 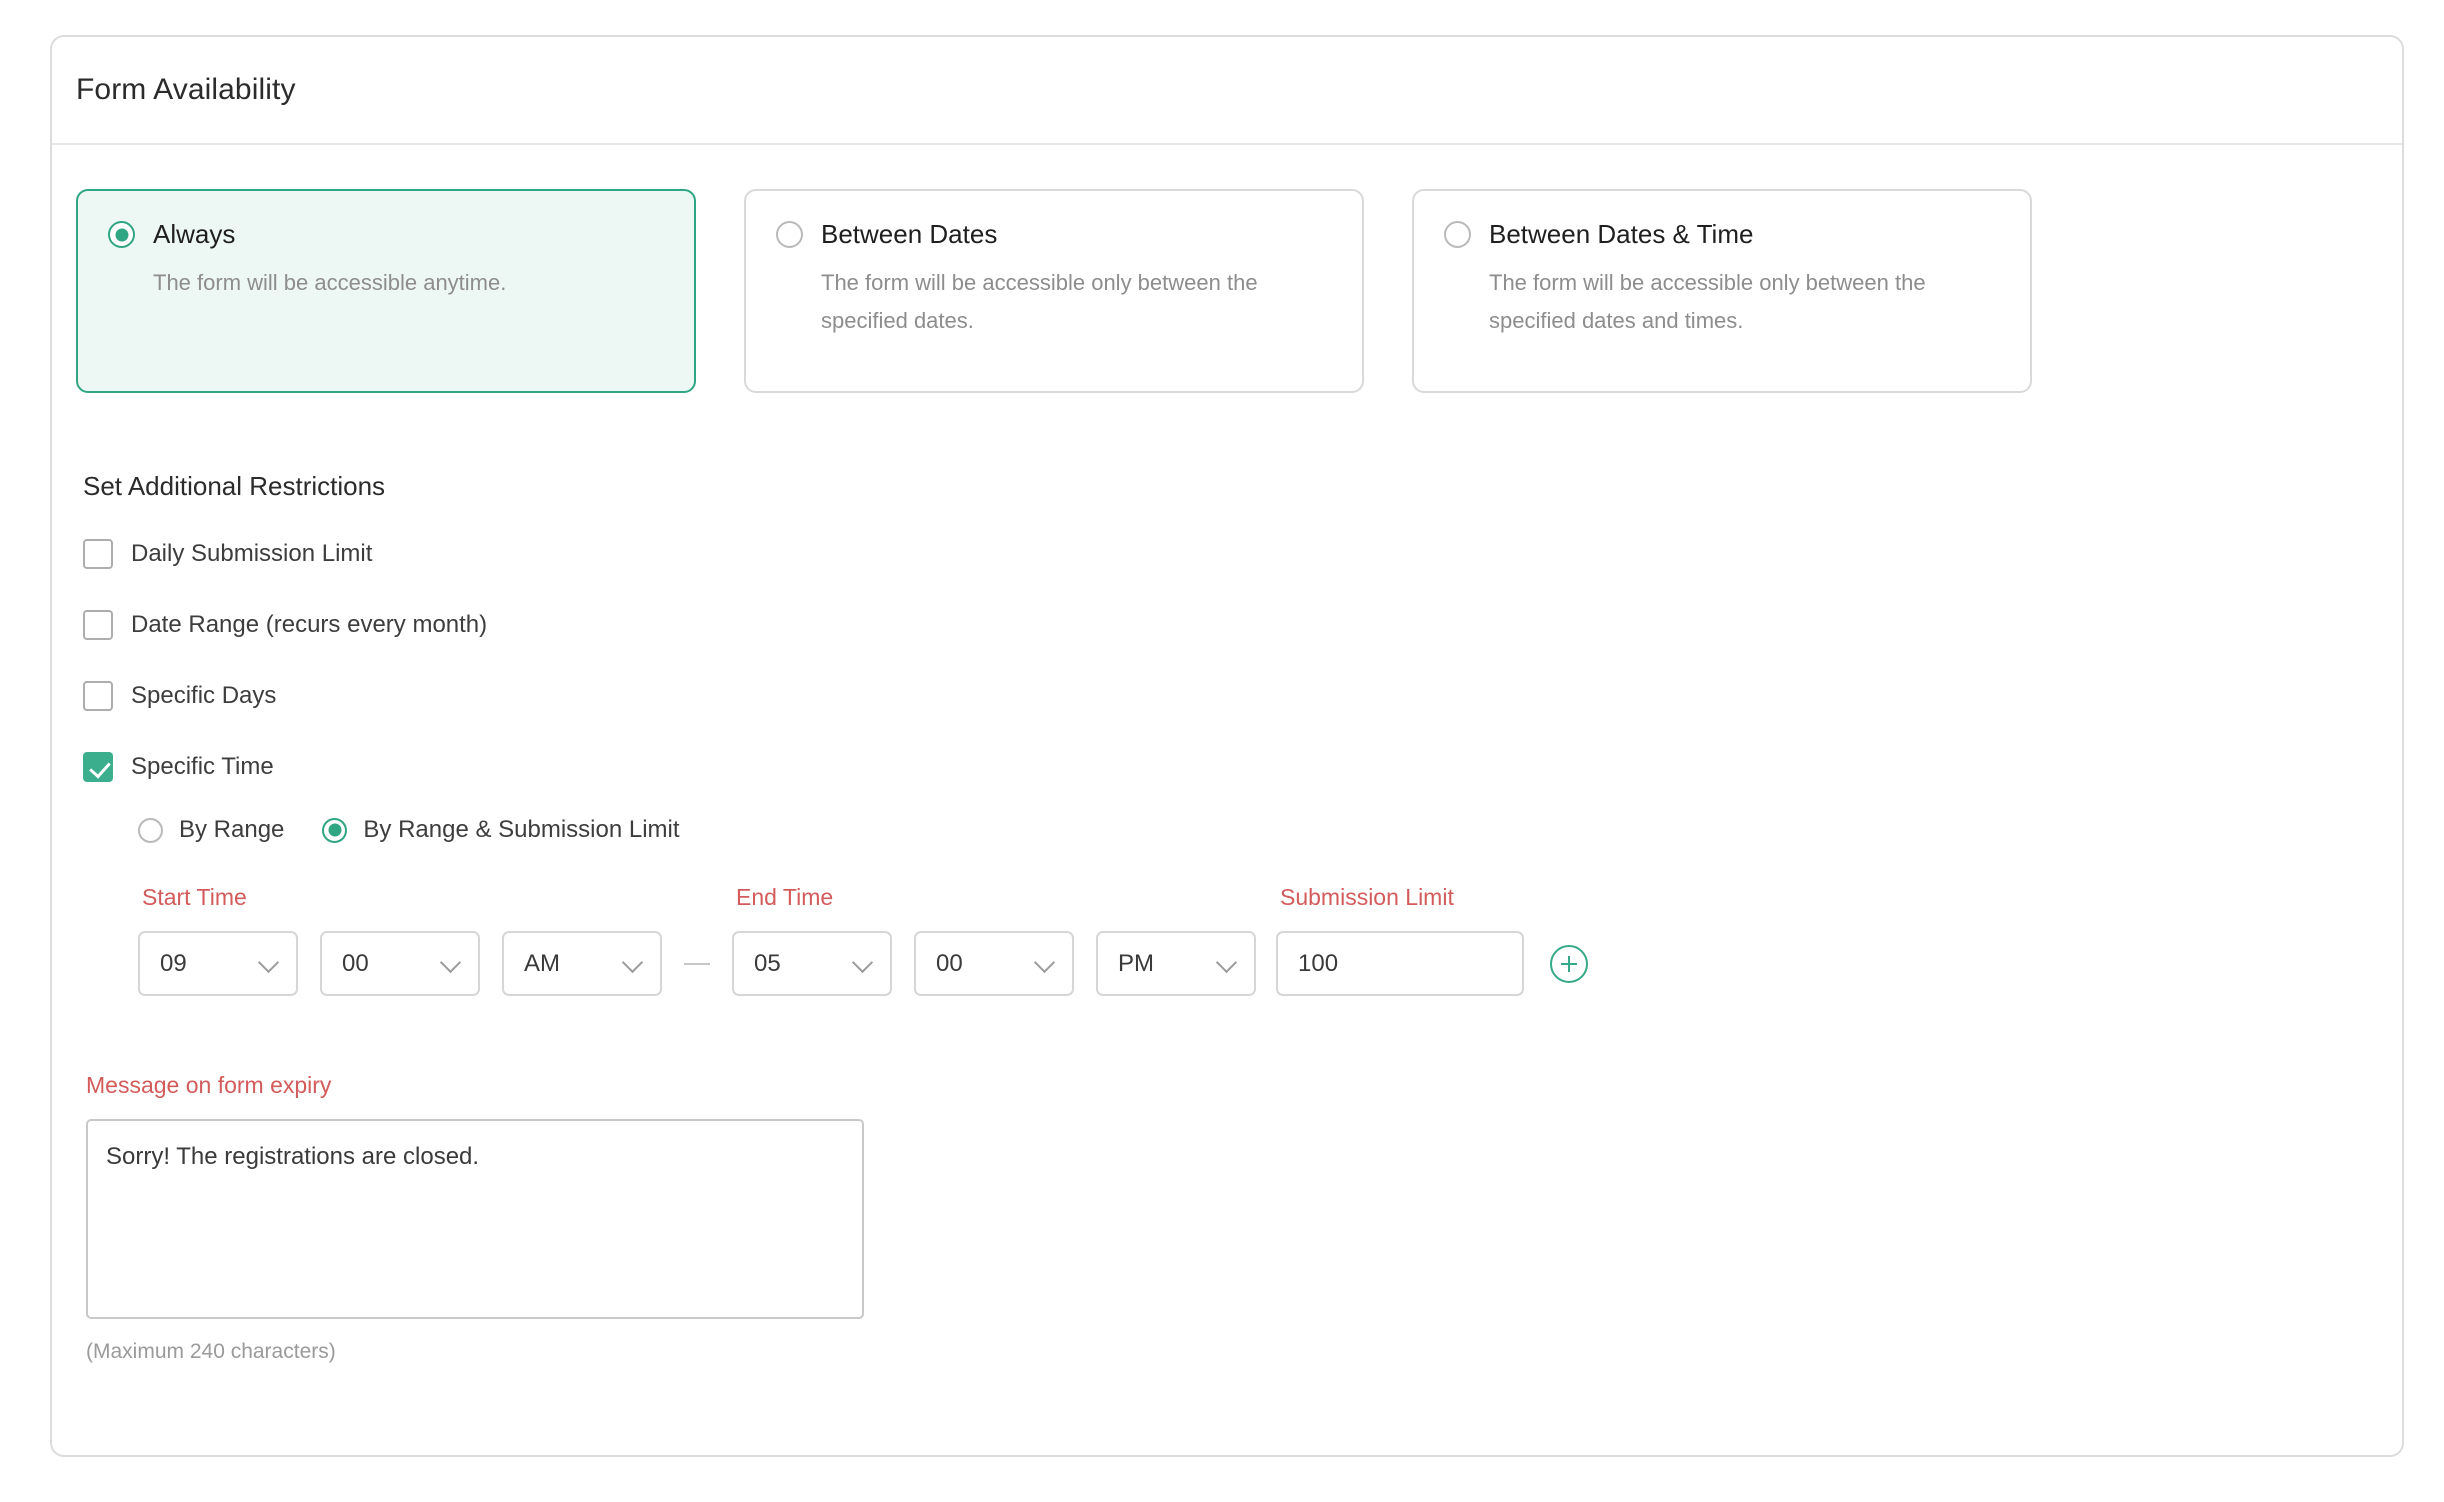 I want to click on mode-by-range-submission-limit: By Range & Submission Limit, so click(x=501, y=830).